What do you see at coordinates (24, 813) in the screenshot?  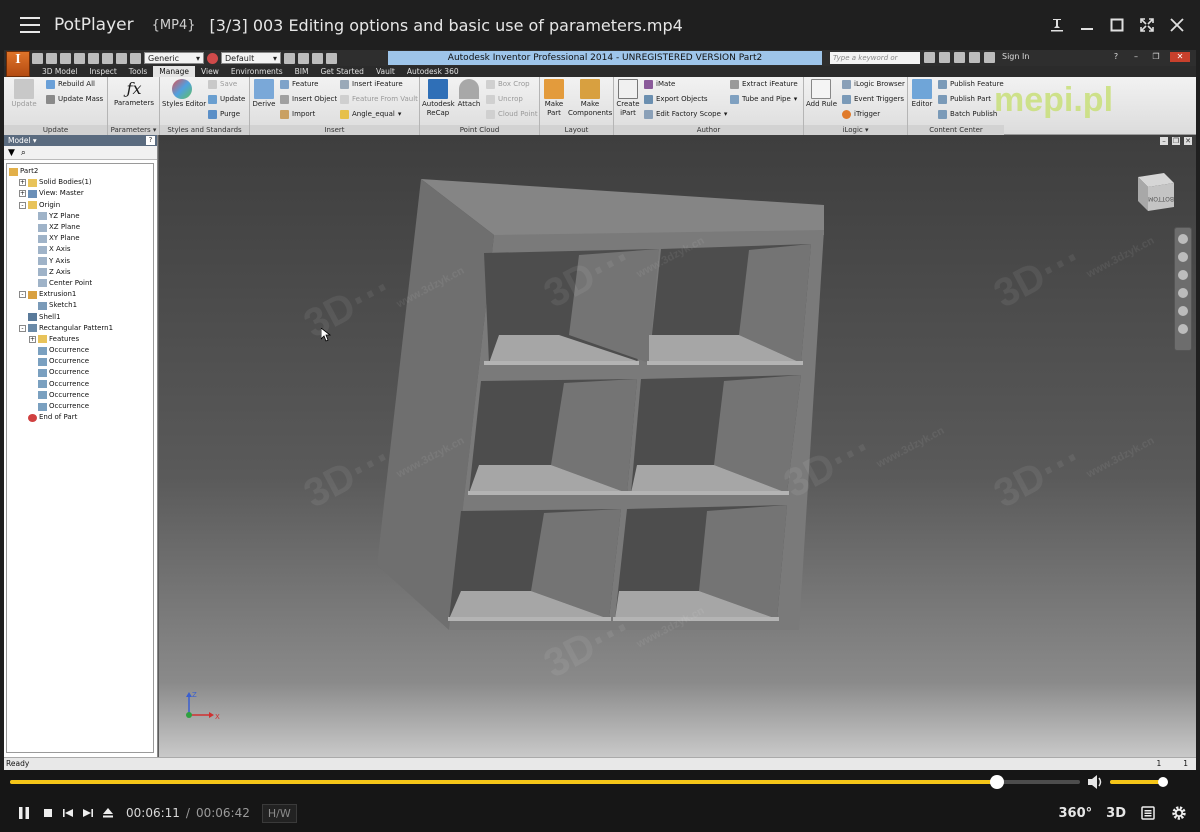 I see `pause-icon` at bounding box center [24, 813].